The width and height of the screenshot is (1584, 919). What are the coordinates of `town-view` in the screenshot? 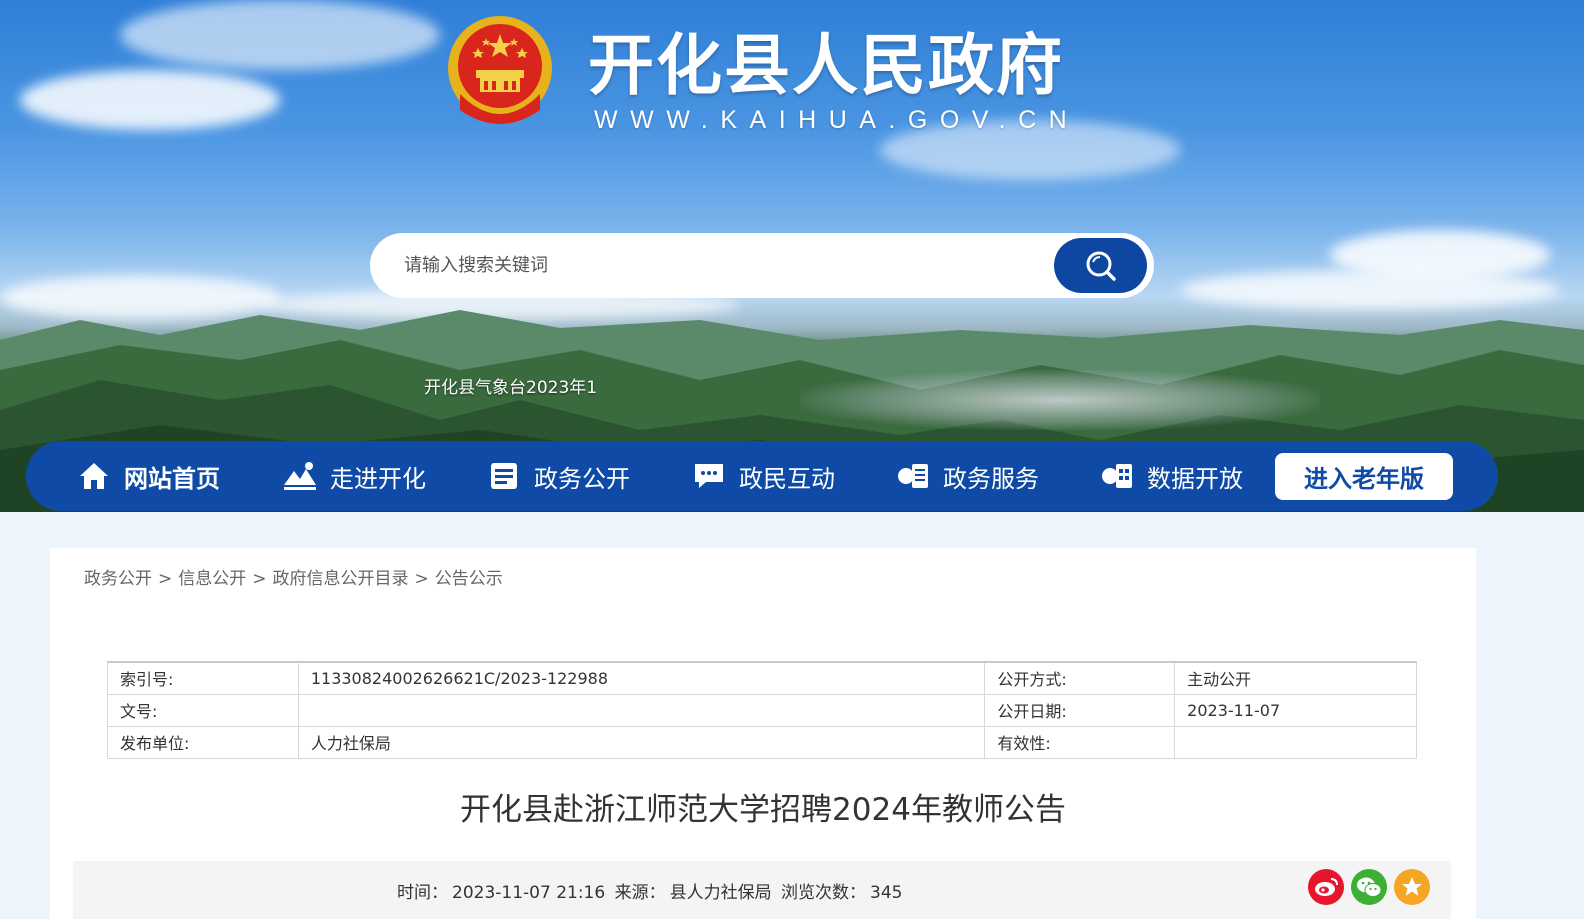 It's located at (1060, 400).